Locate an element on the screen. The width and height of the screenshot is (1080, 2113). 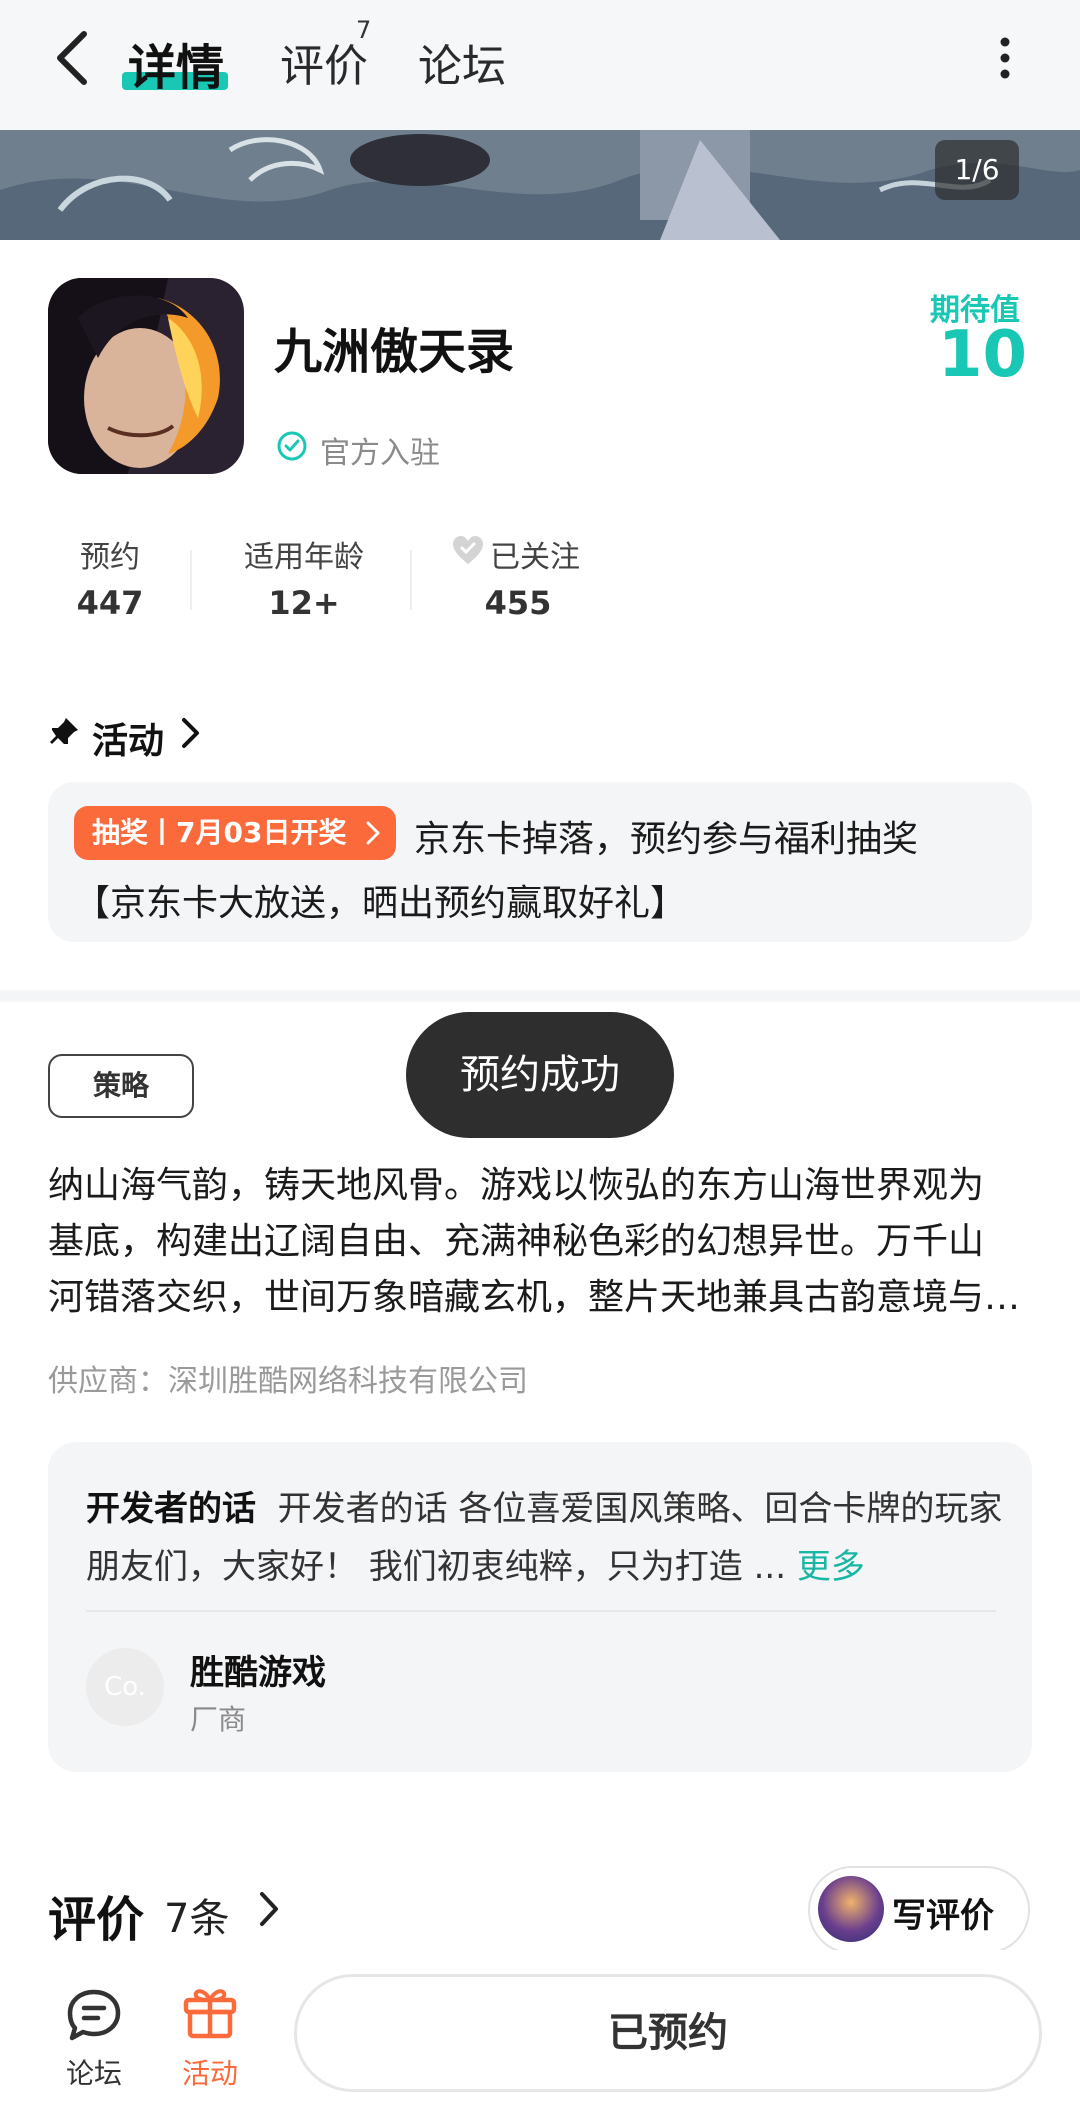
tab-details: 详情 is located at coordinates (176, 63).